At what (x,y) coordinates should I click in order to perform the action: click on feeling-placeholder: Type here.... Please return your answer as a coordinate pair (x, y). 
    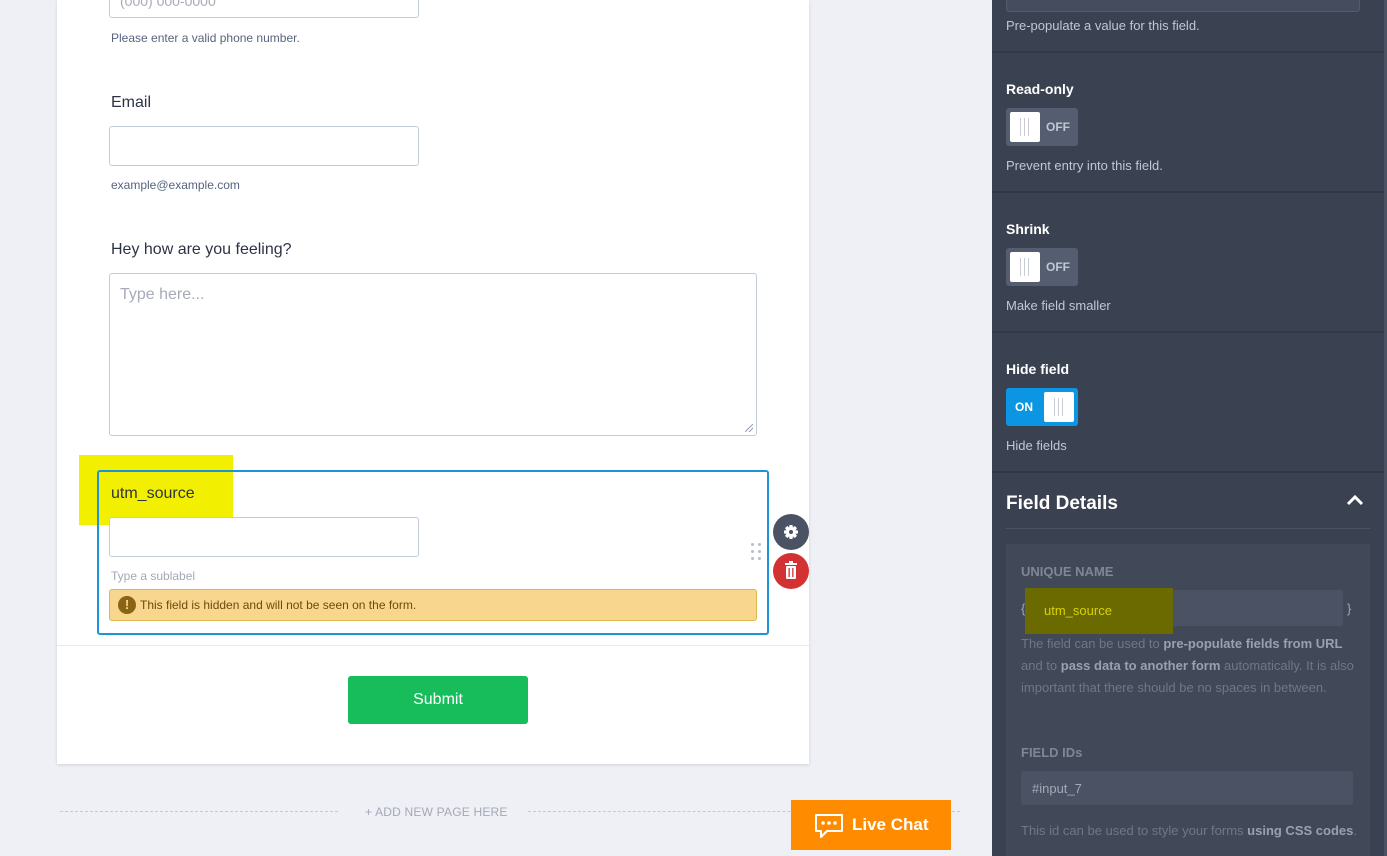
    Looking at the image, I should click on (162, 294).